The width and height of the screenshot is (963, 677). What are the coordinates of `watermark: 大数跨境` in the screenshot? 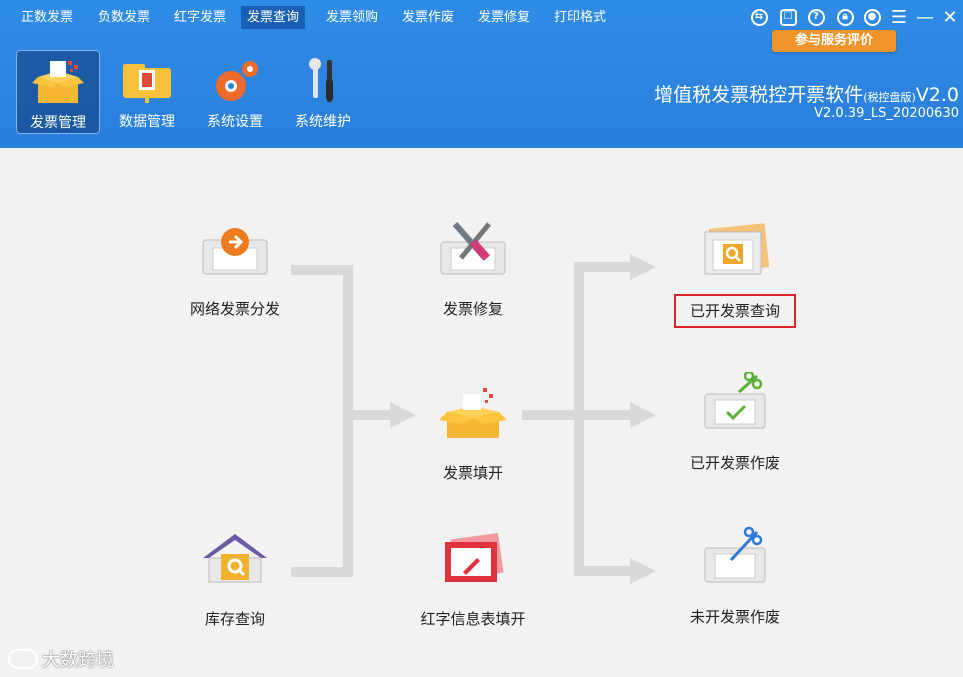 It's located at (61, 659).